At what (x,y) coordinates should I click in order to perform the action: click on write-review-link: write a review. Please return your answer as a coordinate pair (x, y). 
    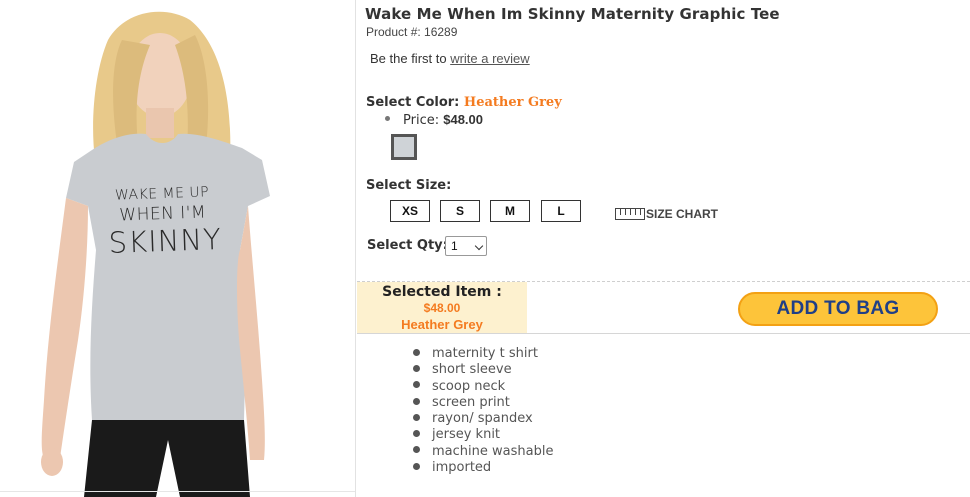
    Looking at the image, I should click on (489, 58).